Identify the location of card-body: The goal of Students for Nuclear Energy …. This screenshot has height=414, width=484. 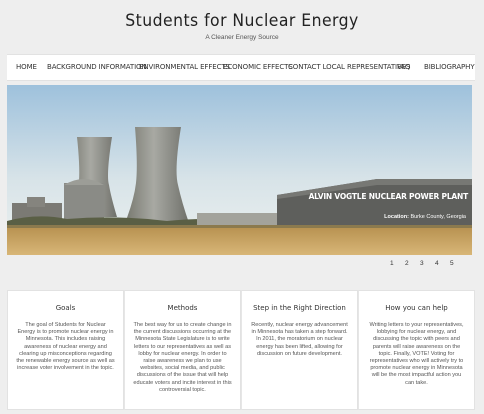
(65, 347).